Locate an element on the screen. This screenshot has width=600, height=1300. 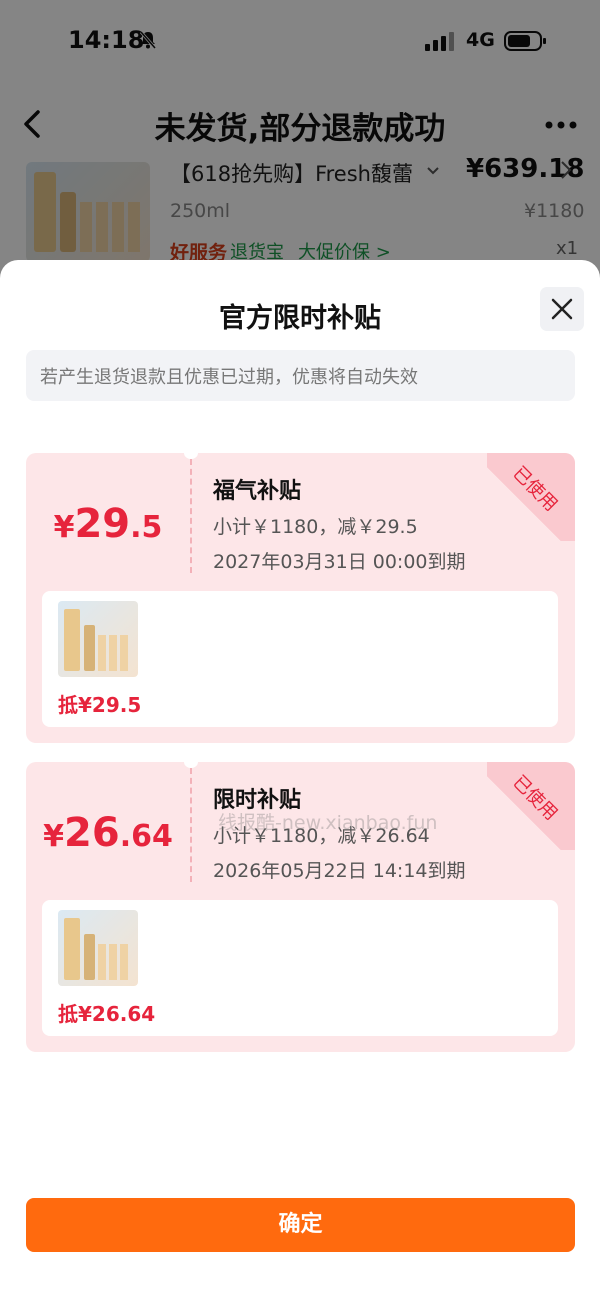
coupon-expire: 2026年05月22日 14:14到期 is located at coordinates (339, 871).